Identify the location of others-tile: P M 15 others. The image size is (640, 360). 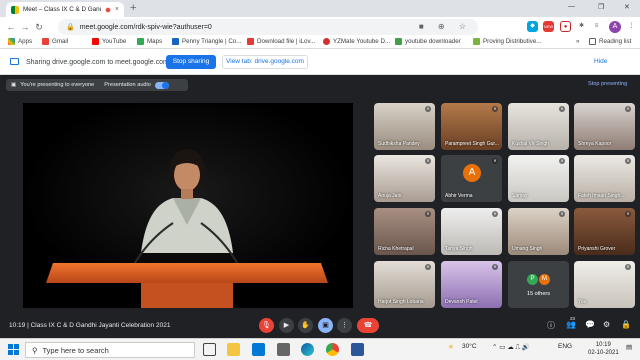
(538, 284).